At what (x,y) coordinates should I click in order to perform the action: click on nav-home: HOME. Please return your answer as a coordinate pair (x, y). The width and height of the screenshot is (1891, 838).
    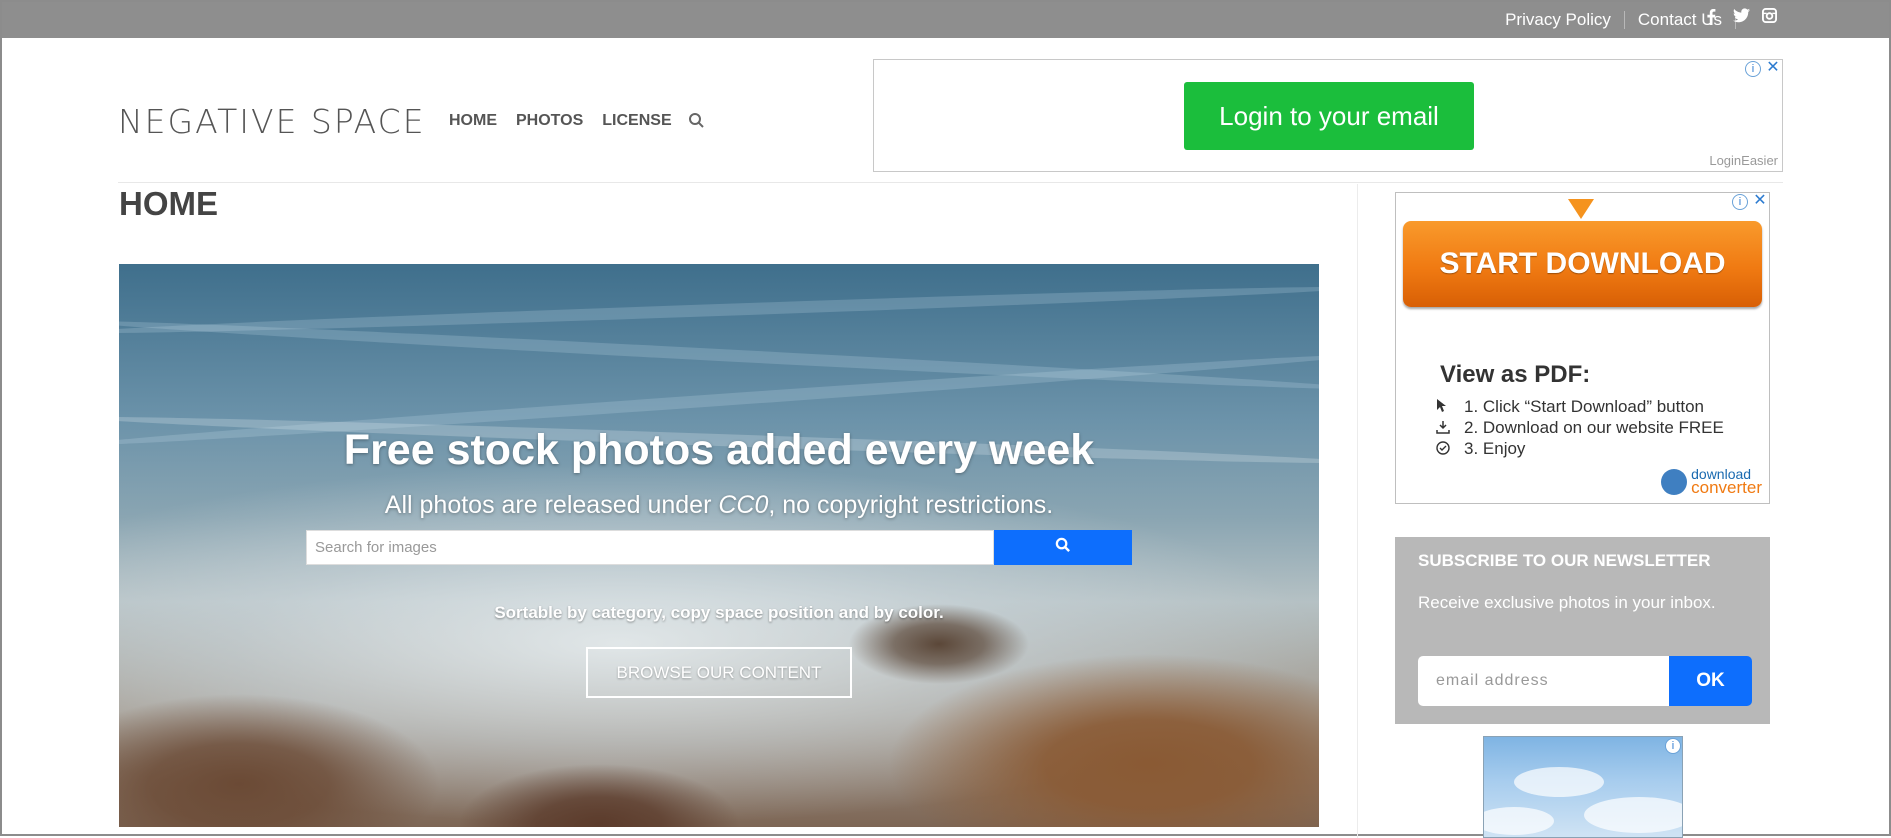
    Looking at the image, I should click on (473, 121).